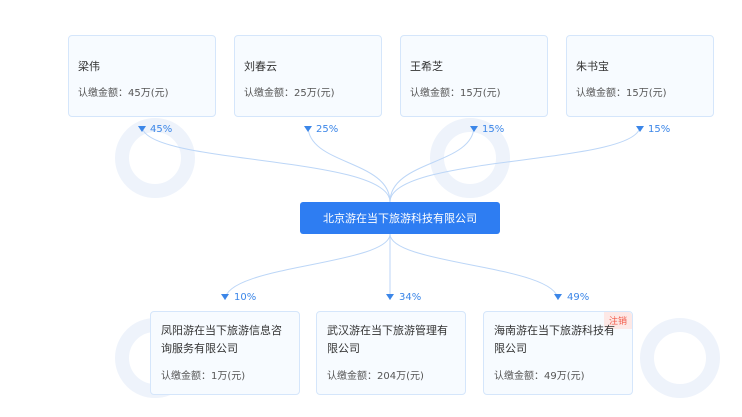 The width and height of the screenshot is (742, 417). I want to click on shareholder-amount: 认缴金额：25万(元), so click(289, 93).